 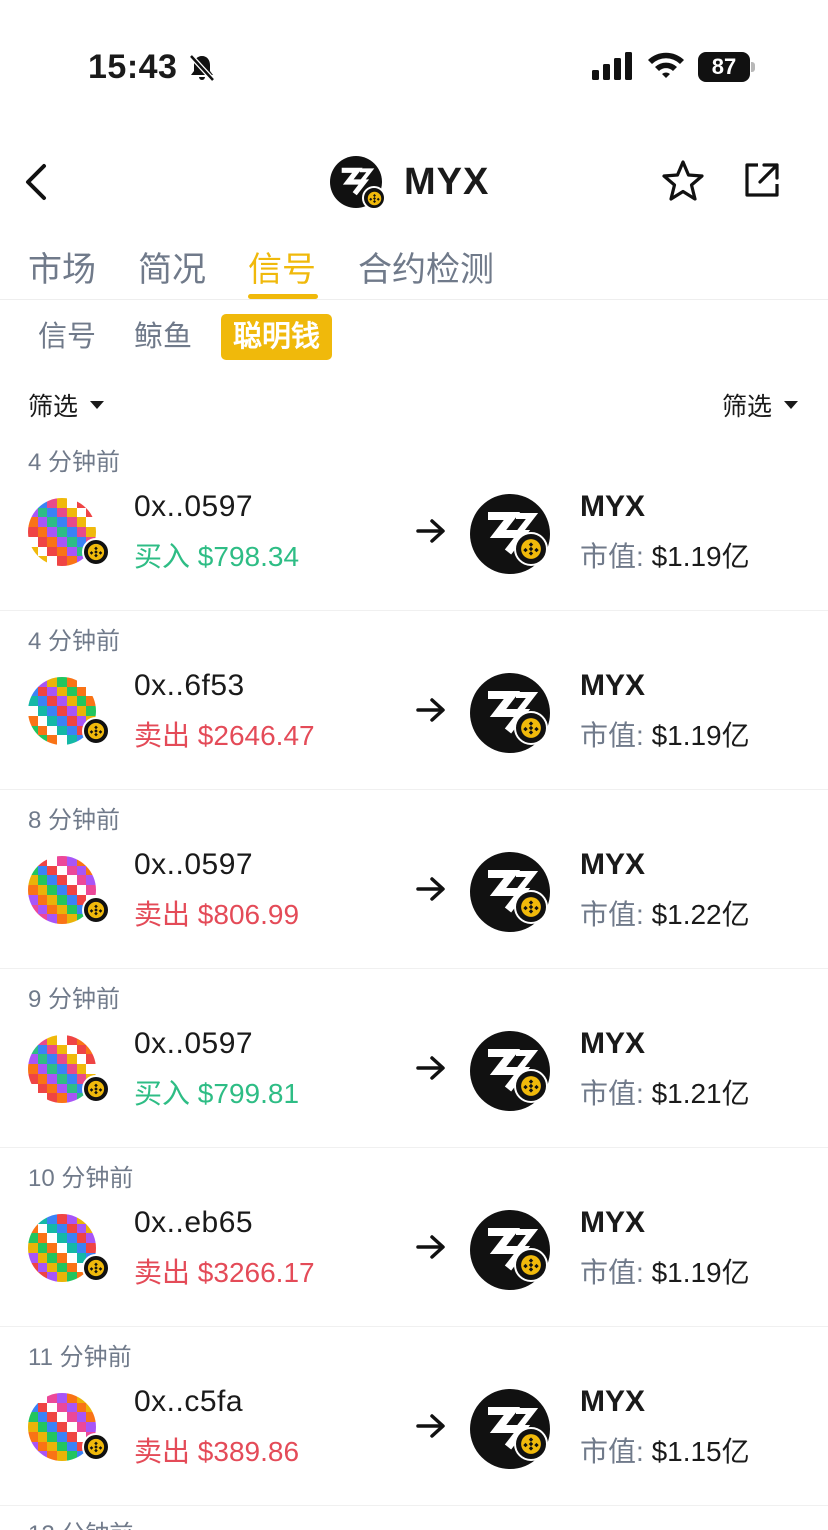 I want to click on row-time-partial: 12 分钟前, so click(x=80, y=1522).